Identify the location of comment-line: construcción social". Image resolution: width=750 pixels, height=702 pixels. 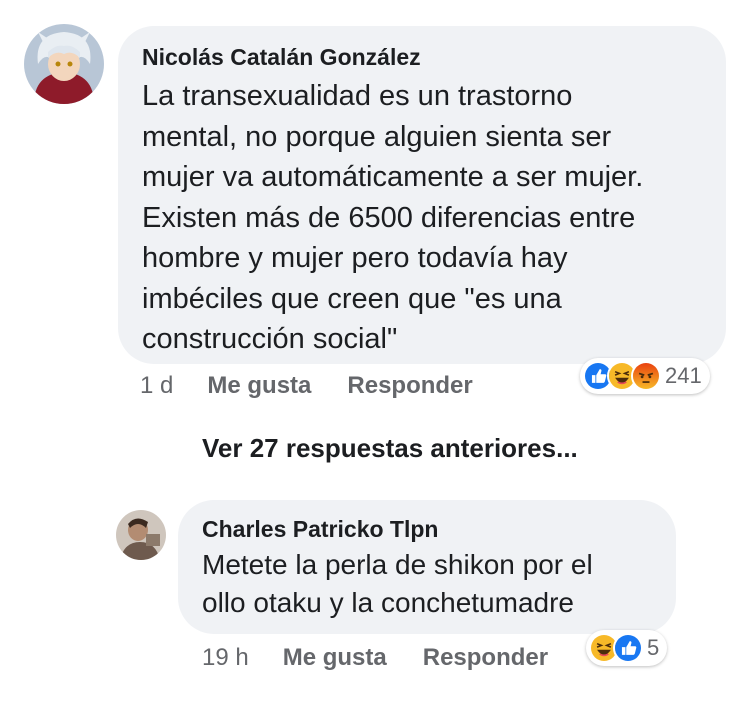
(270, 339).